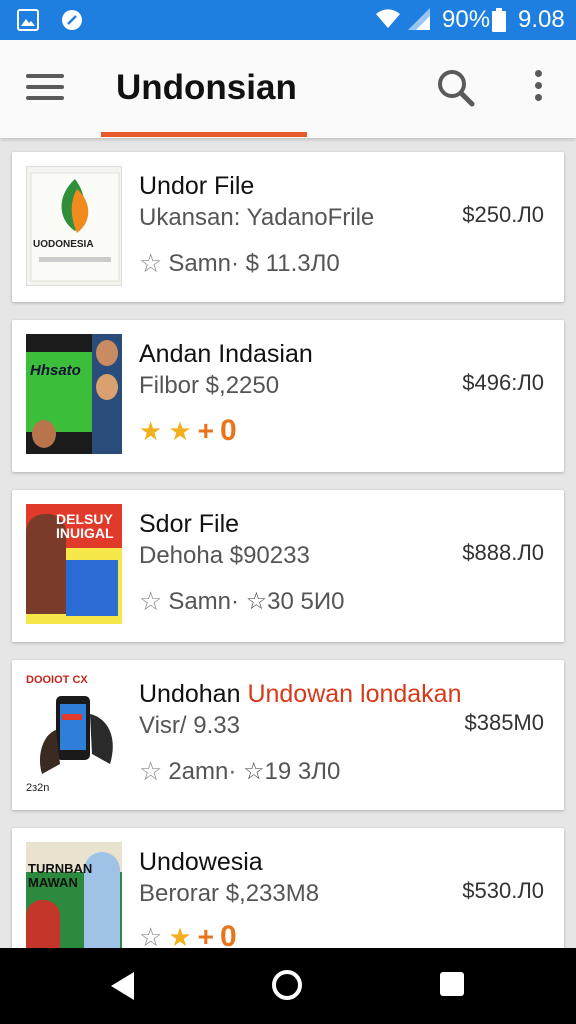  I want to click on leaf-logo-icon, so click(75, 227).